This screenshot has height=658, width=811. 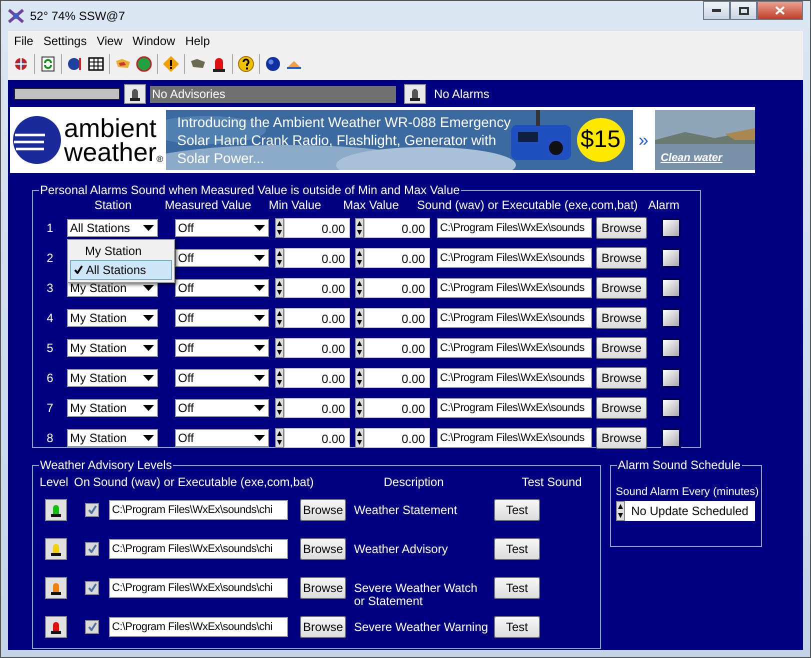 What do you see at coordinates (780, 10) in the screenshot?
I see `close-button` at bounding box center [780, 10].